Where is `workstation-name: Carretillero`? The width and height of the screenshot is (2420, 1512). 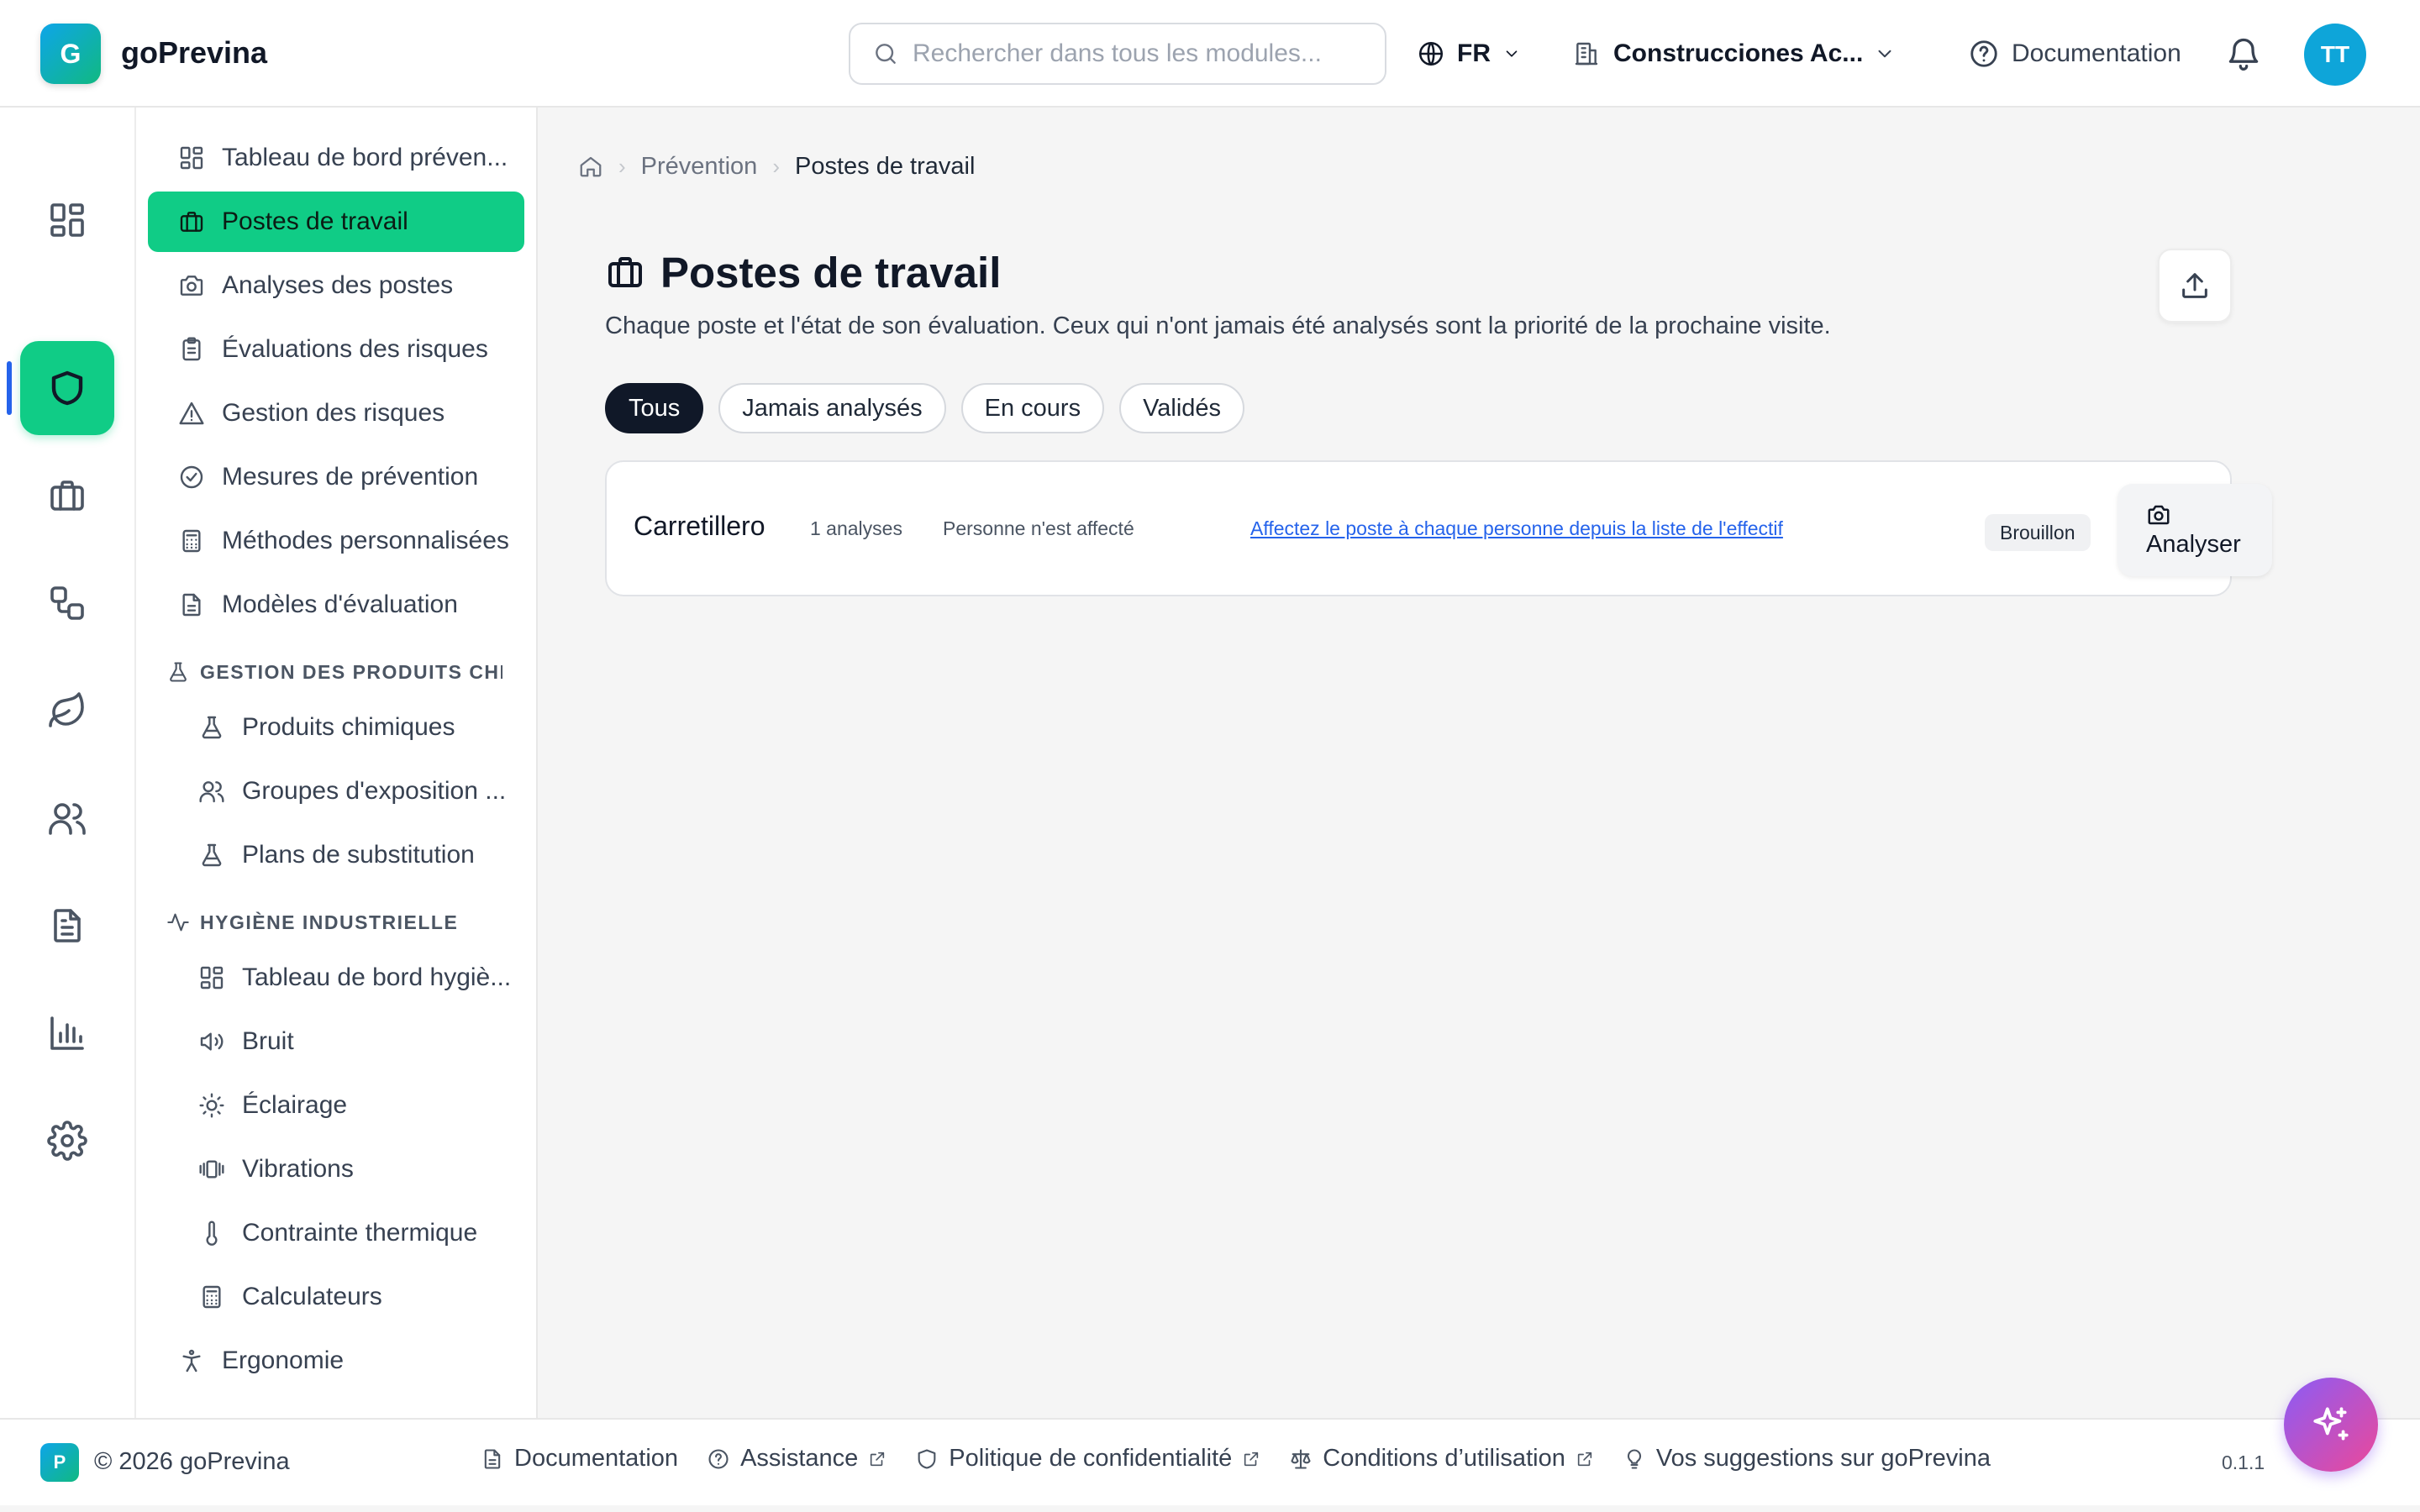
workstation-name: Carretillero is located at coordinates (699, 526).